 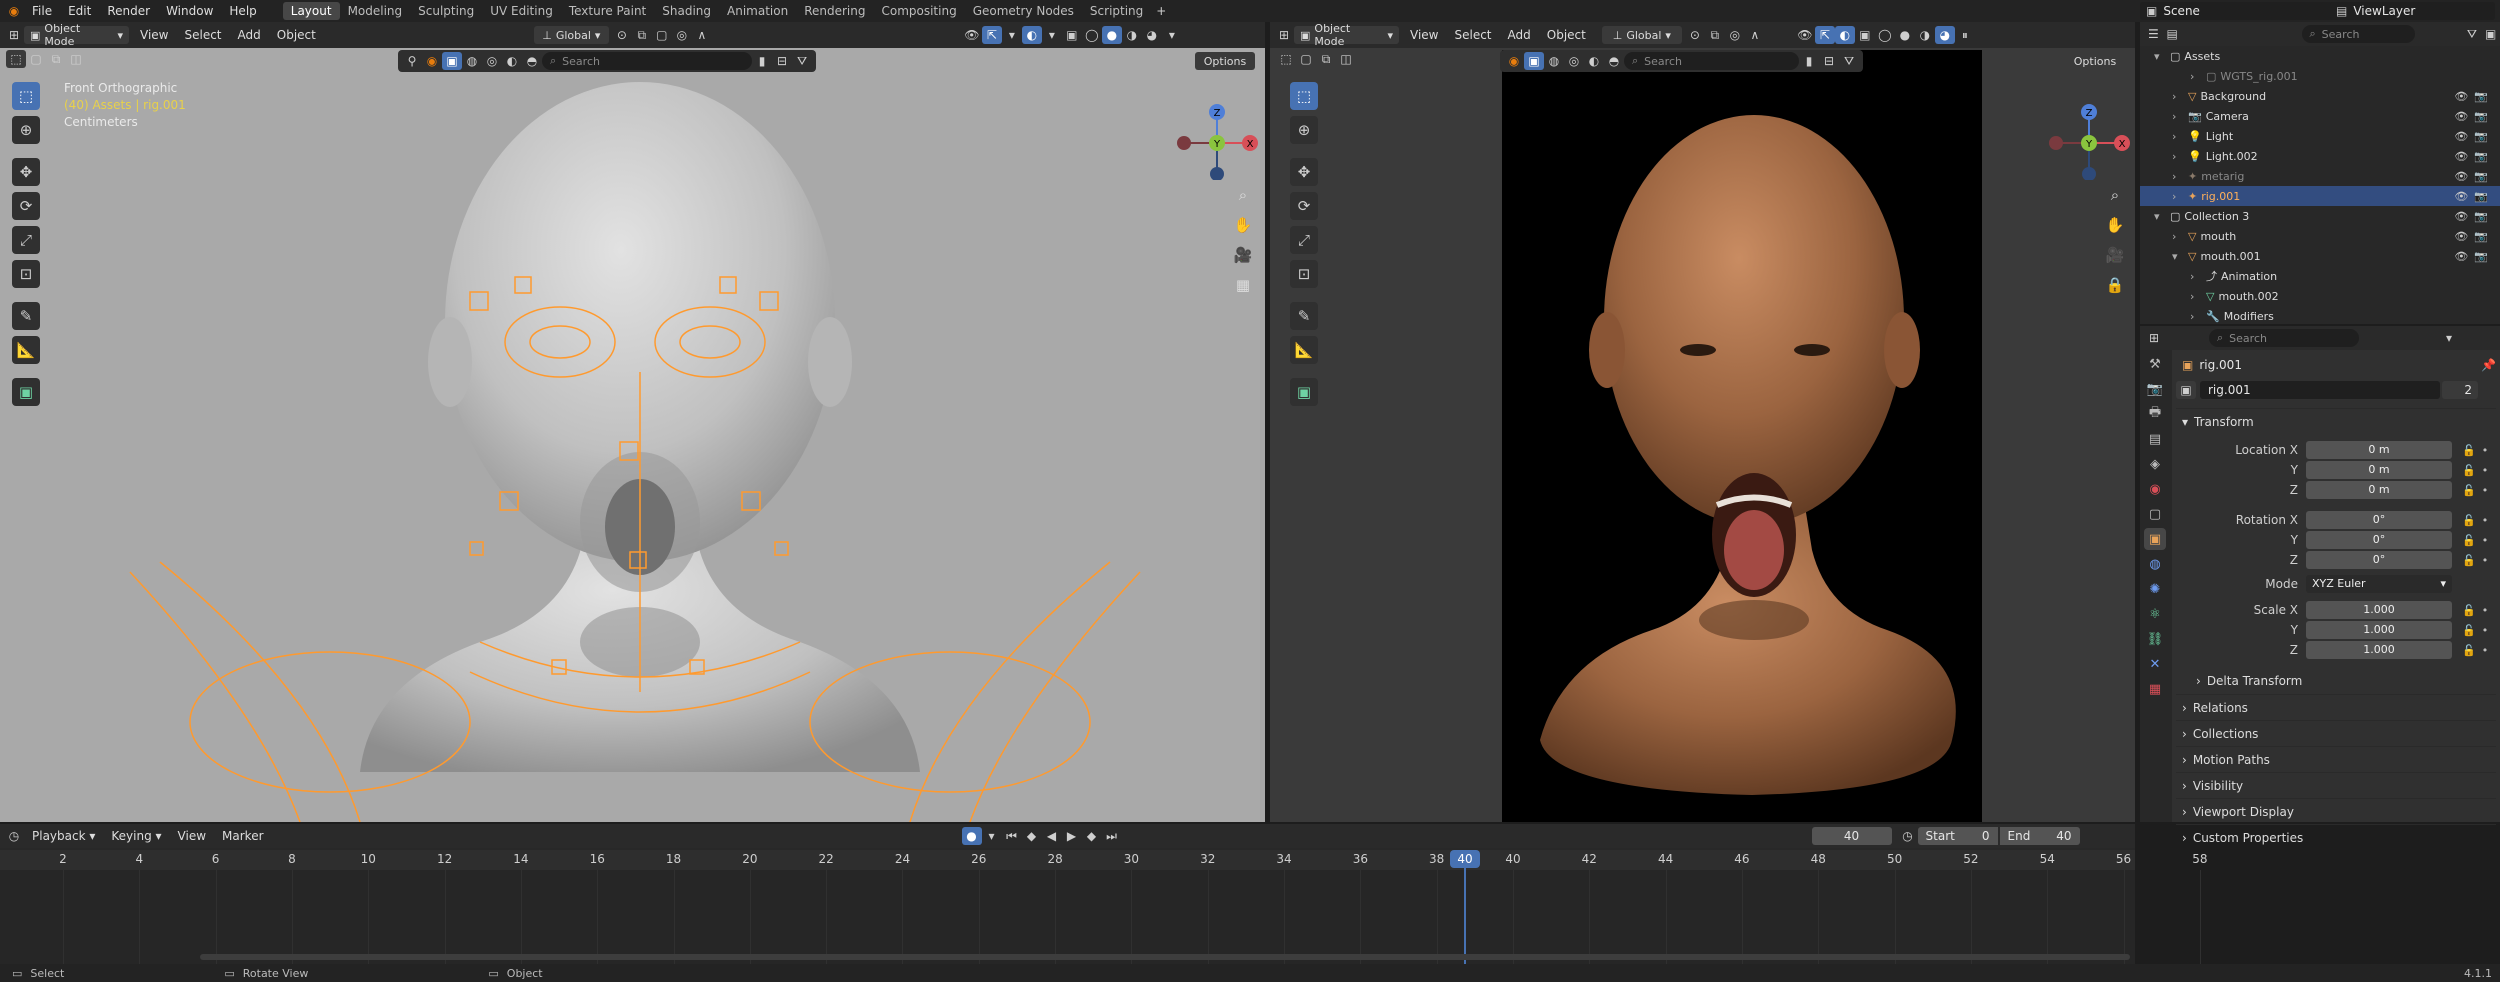 I want to click on scale-tool-icon: ⤢, so click(x=1304, y=240).